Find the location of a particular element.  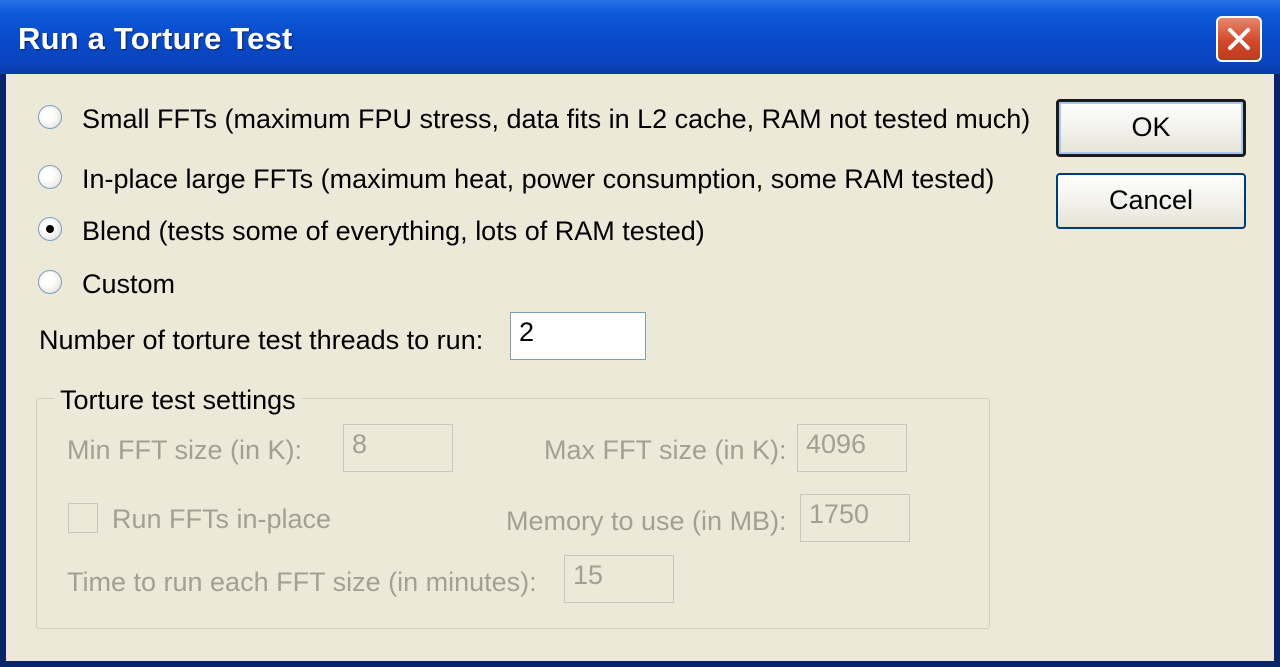

ok-button: OK is located at coordinates (1151, 128).